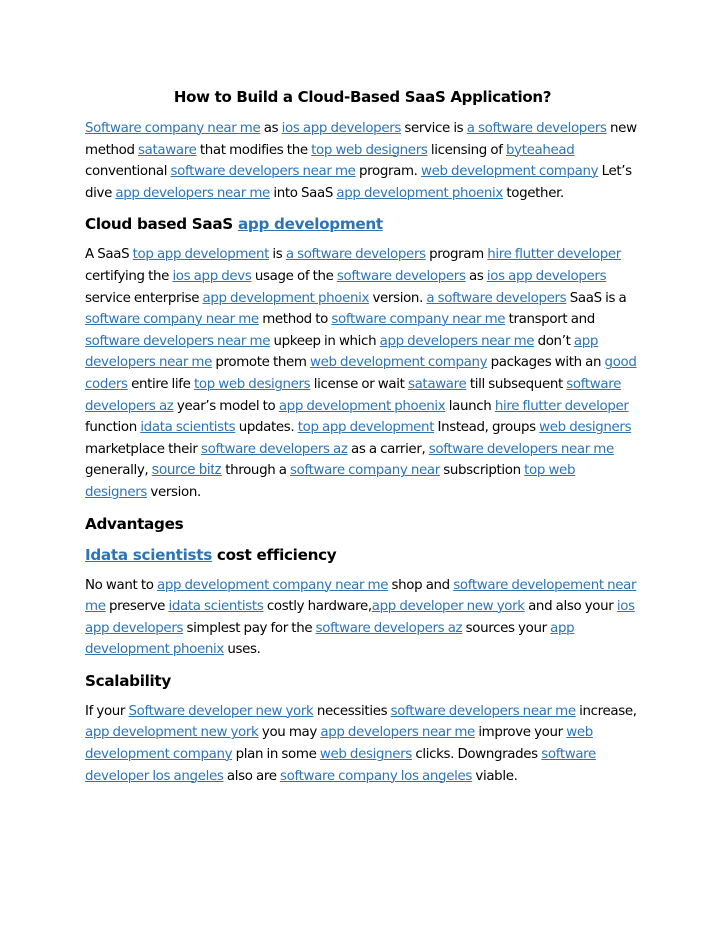 The height and width of the screenshot is (931, 720). I want to click on text-run: license or wait, so click(359, 384).